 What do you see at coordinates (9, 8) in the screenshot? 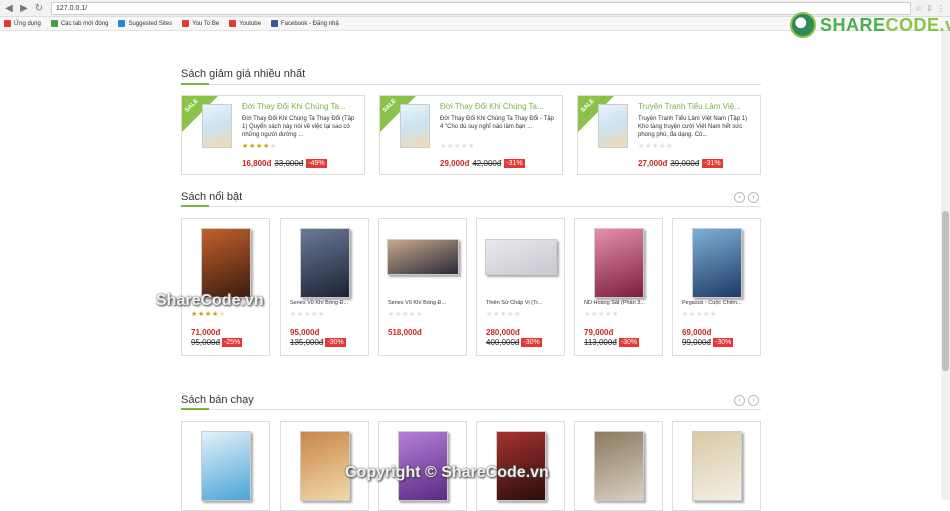
I see `back-icon: ◀` at bounding box center [9, 8].